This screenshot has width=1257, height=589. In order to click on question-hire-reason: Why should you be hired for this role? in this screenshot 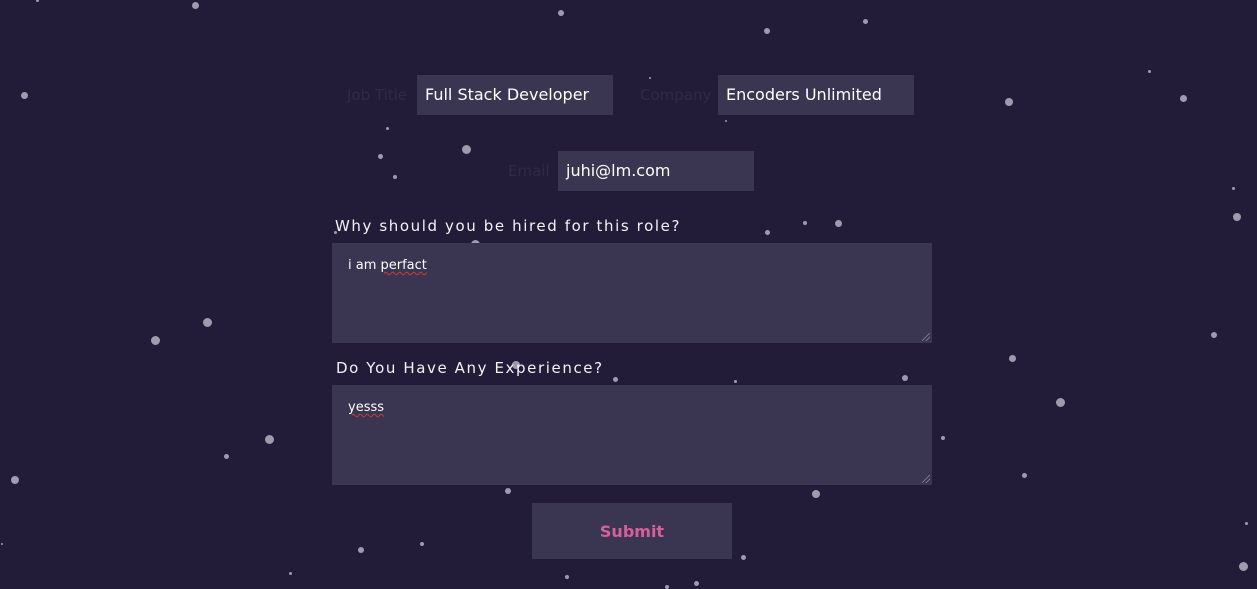, I will do `click(508, 226)`.